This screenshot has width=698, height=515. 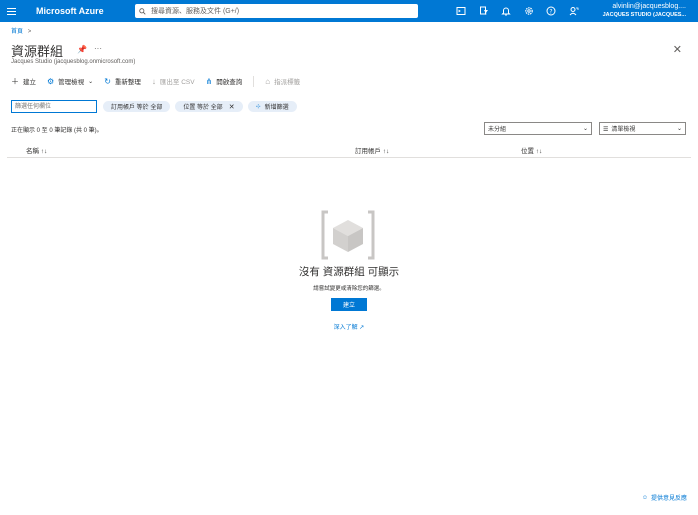 What do you see at coordinates (11, 11) in the screenshot?
I see `hamburger-menu-icon` at bounding box center [11, 11].